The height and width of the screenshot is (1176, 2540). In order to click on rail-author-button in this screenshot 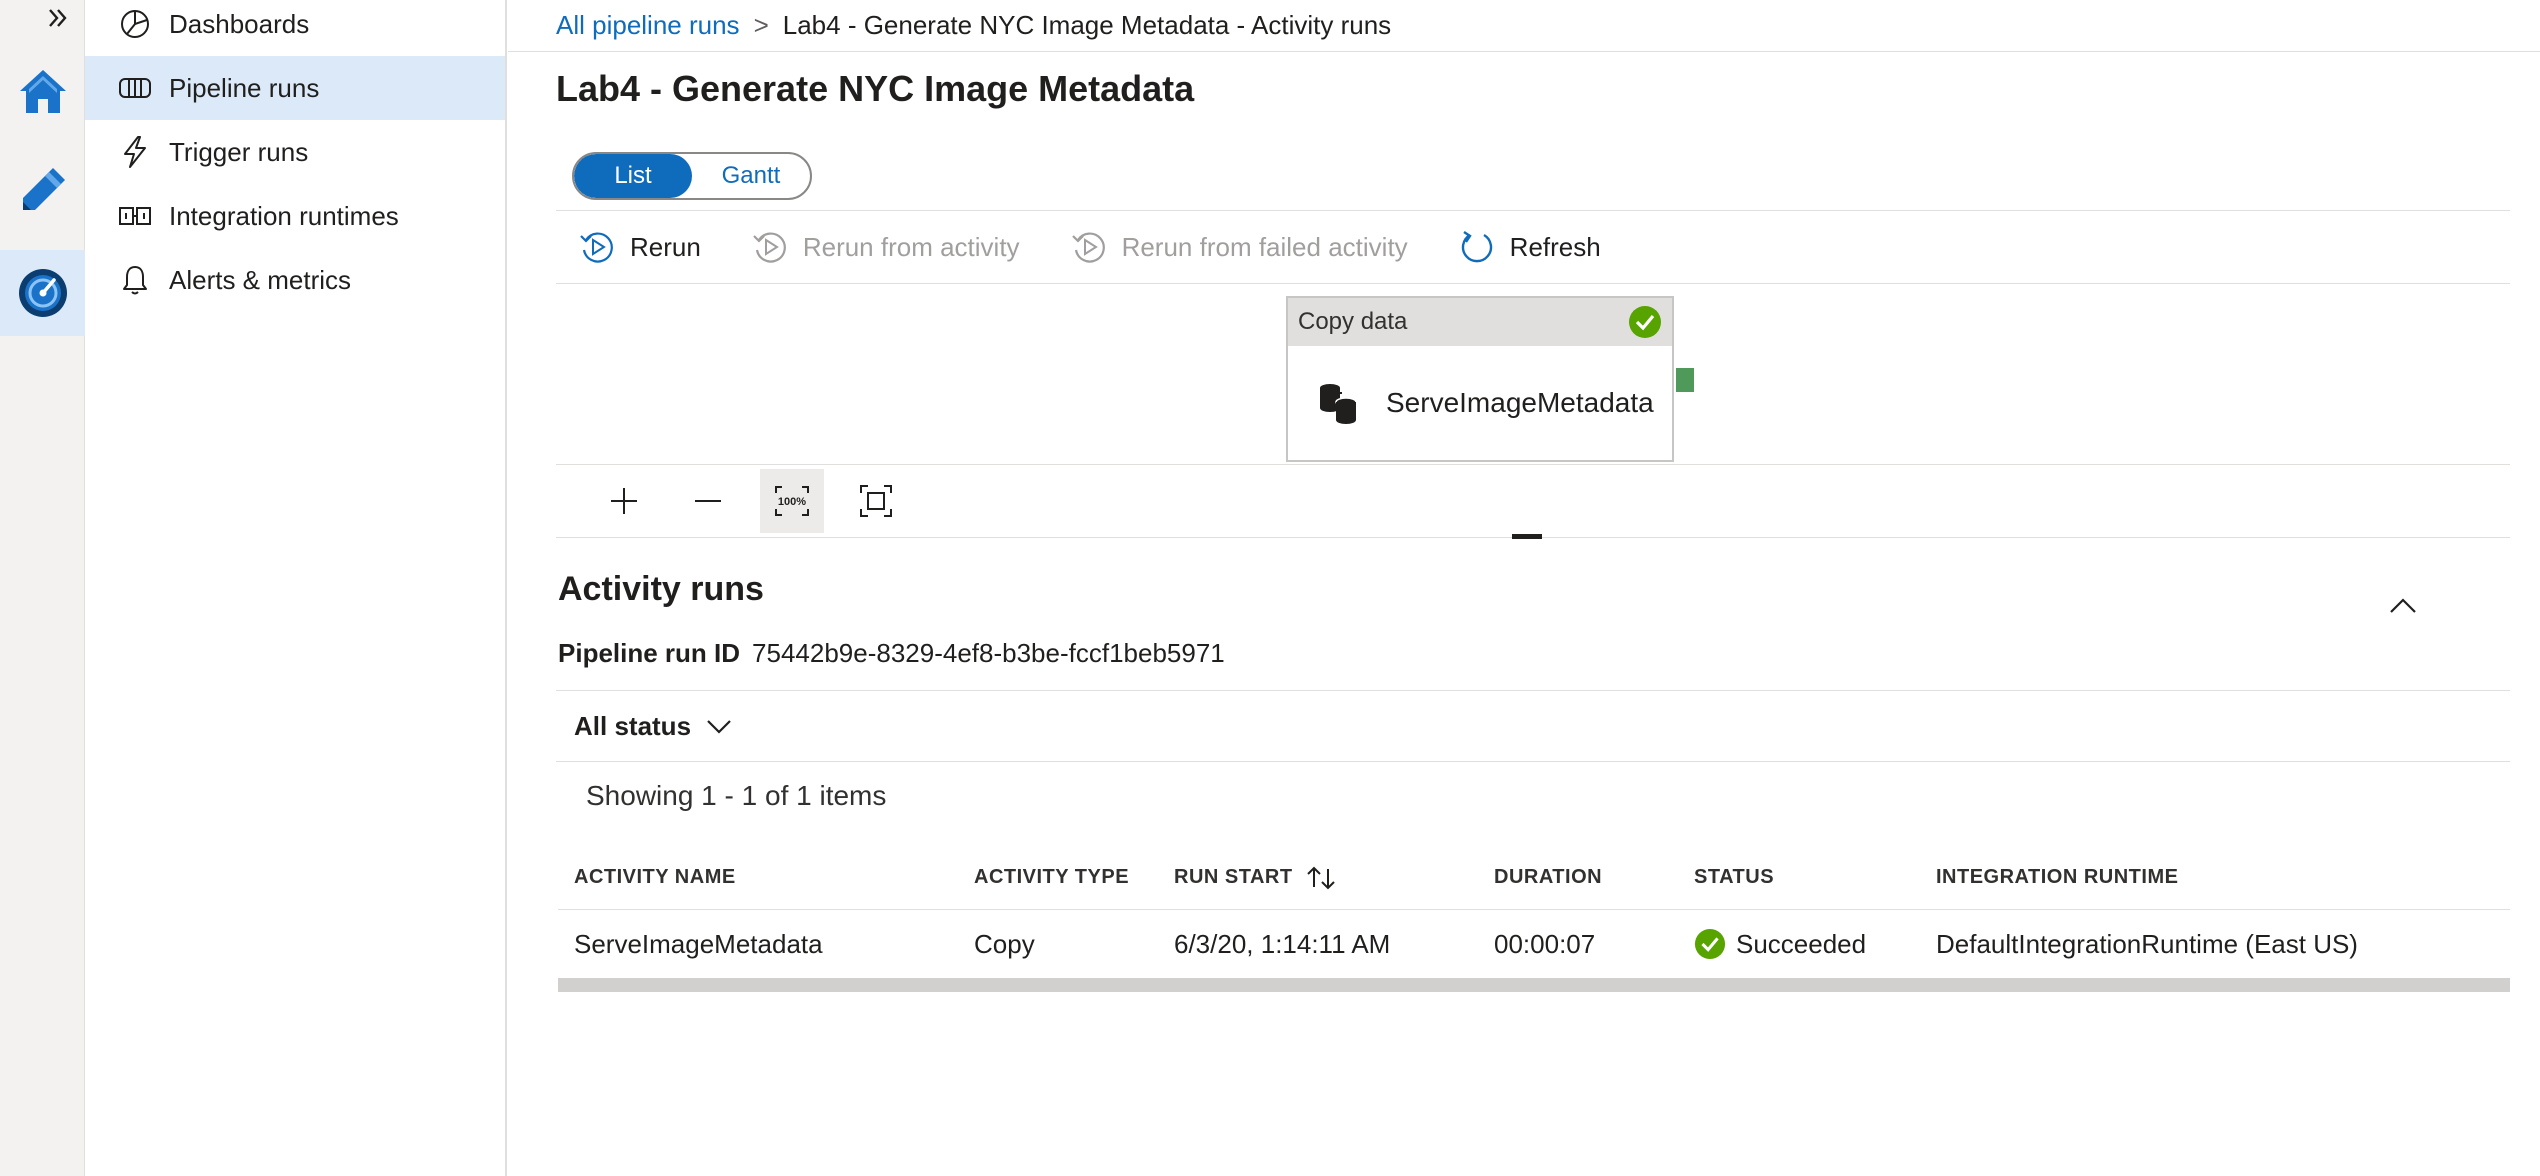, I will do `click(42, 190)`.